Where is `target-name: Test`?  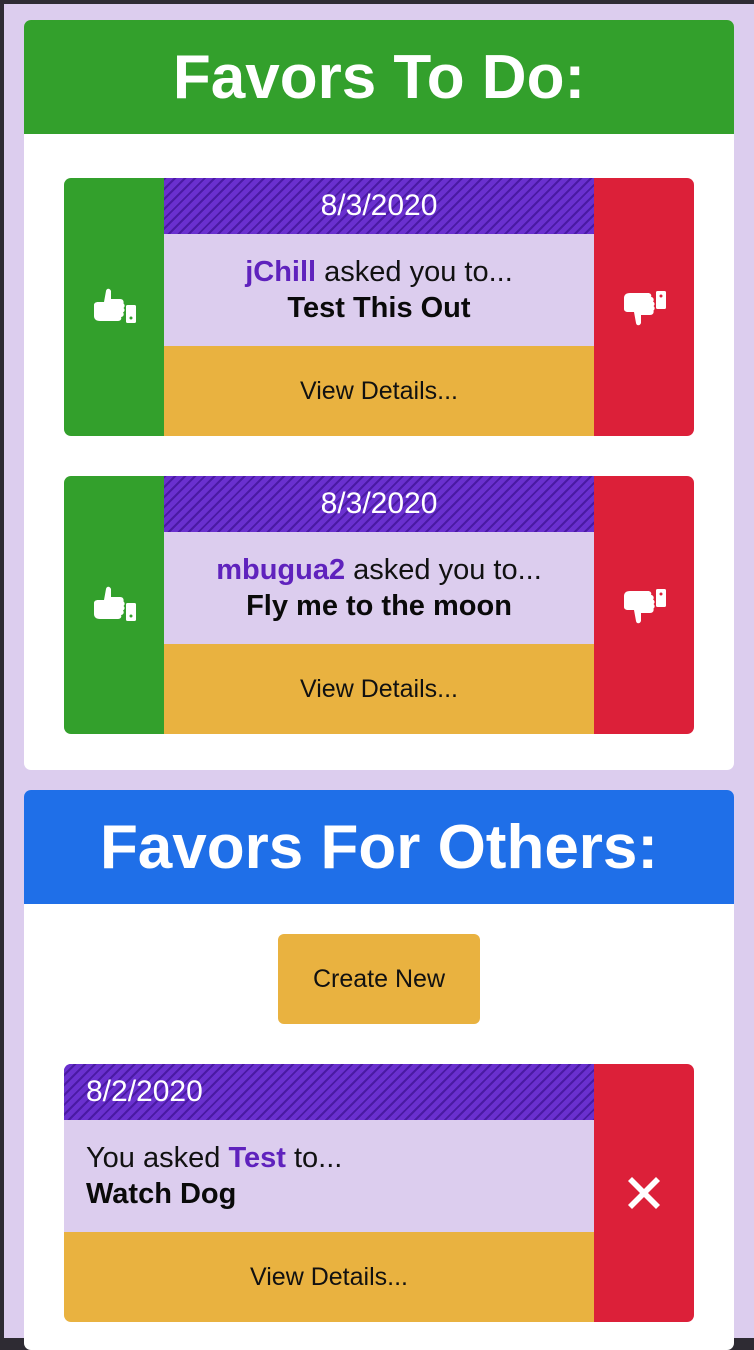 target-name: Test is located at coordinates (256, 1158).